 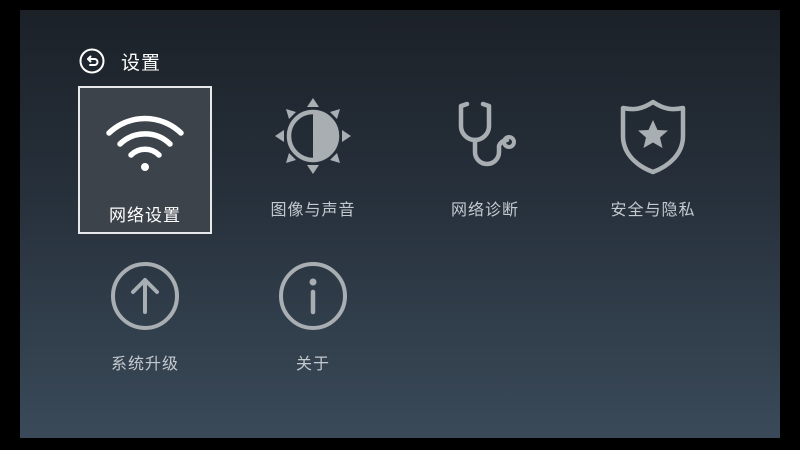 I want to click on tile-label: 系统升级, so click(x=144, y=363).